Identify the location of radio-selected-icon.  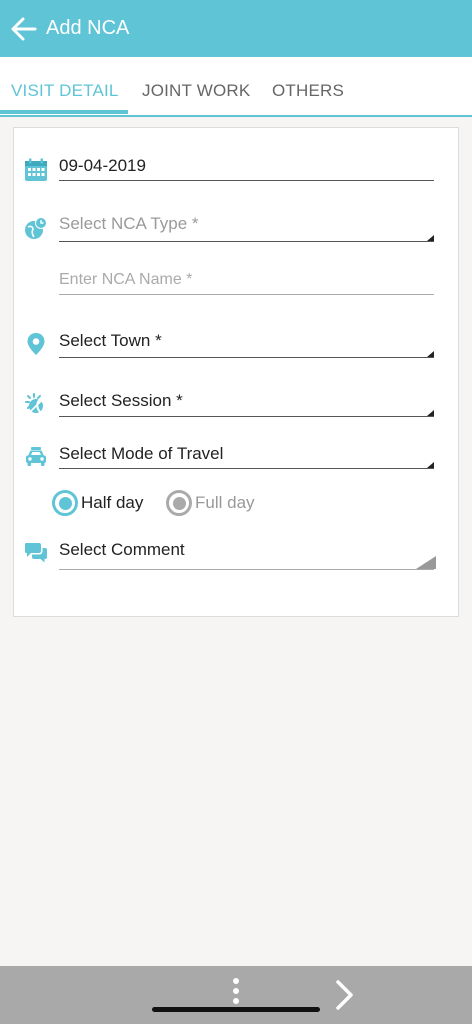
(65, 503).